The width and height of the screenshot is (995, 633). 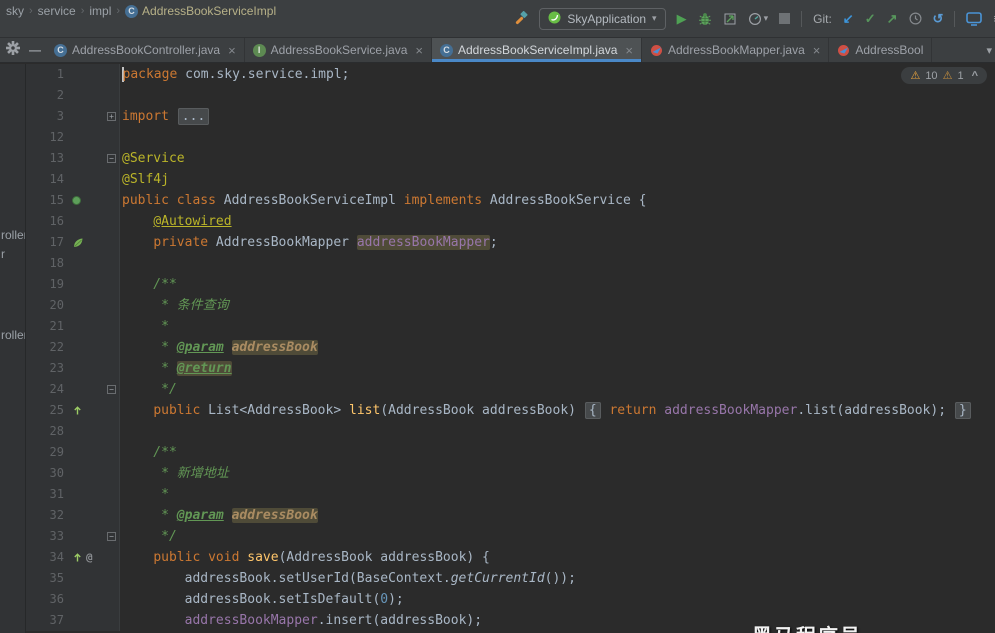 What do you see at coordinates (47, 389) in the screenshot?
I see `line-number: 24` at bounding box center [47, 389].